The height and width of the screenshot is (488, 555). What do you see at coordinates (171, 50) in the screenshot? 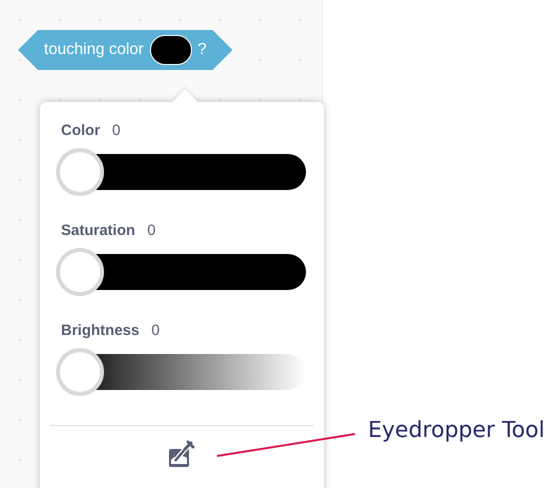
I see `color-swatch` at bounding box center [171, 50].